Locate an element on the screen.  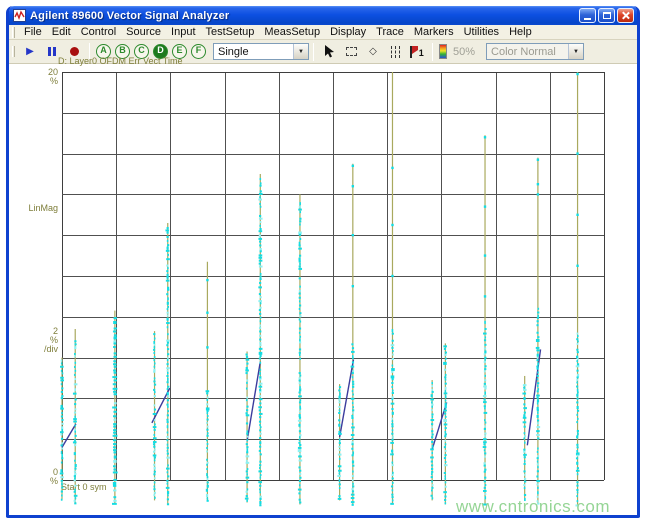
watermark: www.cntronics.com is located at coordinates (533, 506).